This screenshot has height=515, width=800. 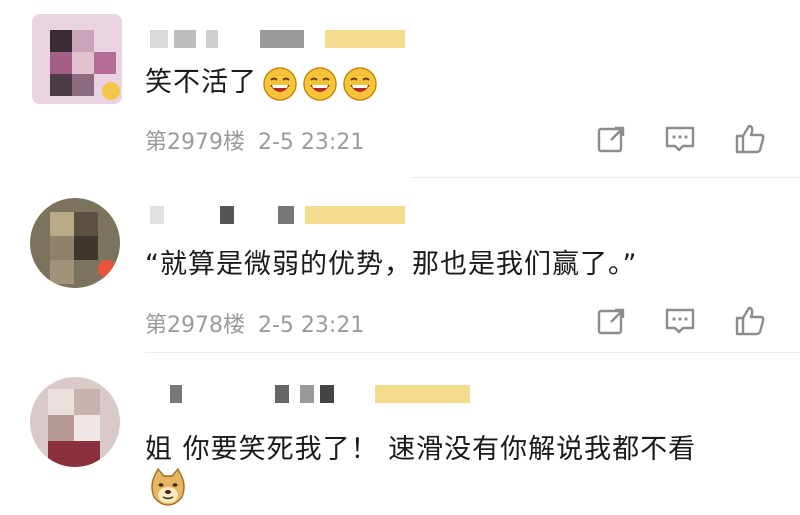 What do you see at coordinates (421, 449) in the screenshot?
I see `comment-text-content: 姐 你要笑死我了！ 速滑没有你解说我都不看` at bounding box center [421, 449].